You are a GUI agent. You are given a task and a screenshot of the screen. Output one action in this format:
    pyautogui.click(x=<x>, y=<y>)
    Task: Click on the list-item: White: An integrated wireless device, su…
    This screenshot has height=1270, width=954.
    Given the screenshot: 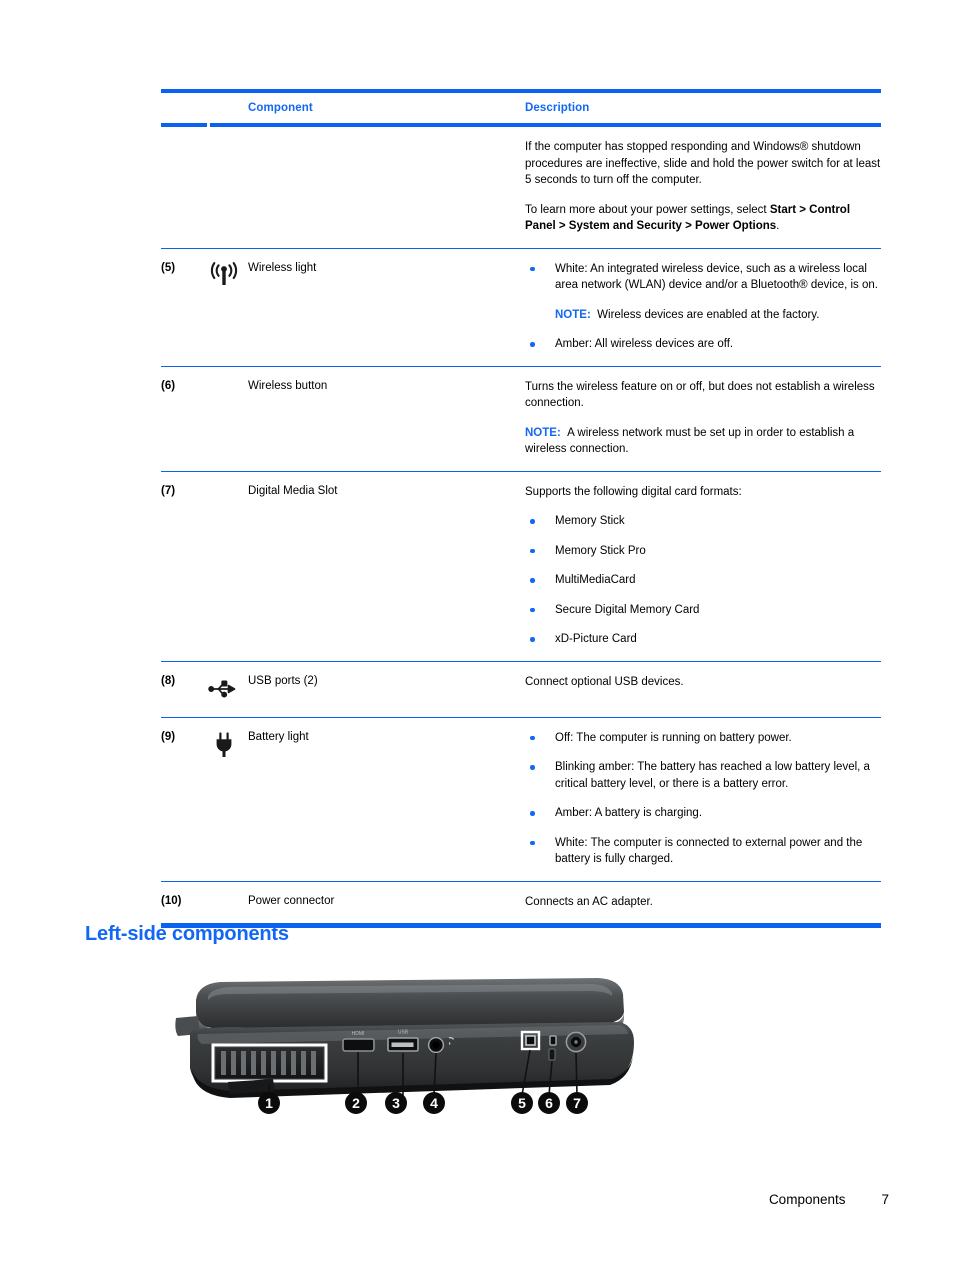 What is the action you would take?
    pyautogui.click(x=703, y=277)
    